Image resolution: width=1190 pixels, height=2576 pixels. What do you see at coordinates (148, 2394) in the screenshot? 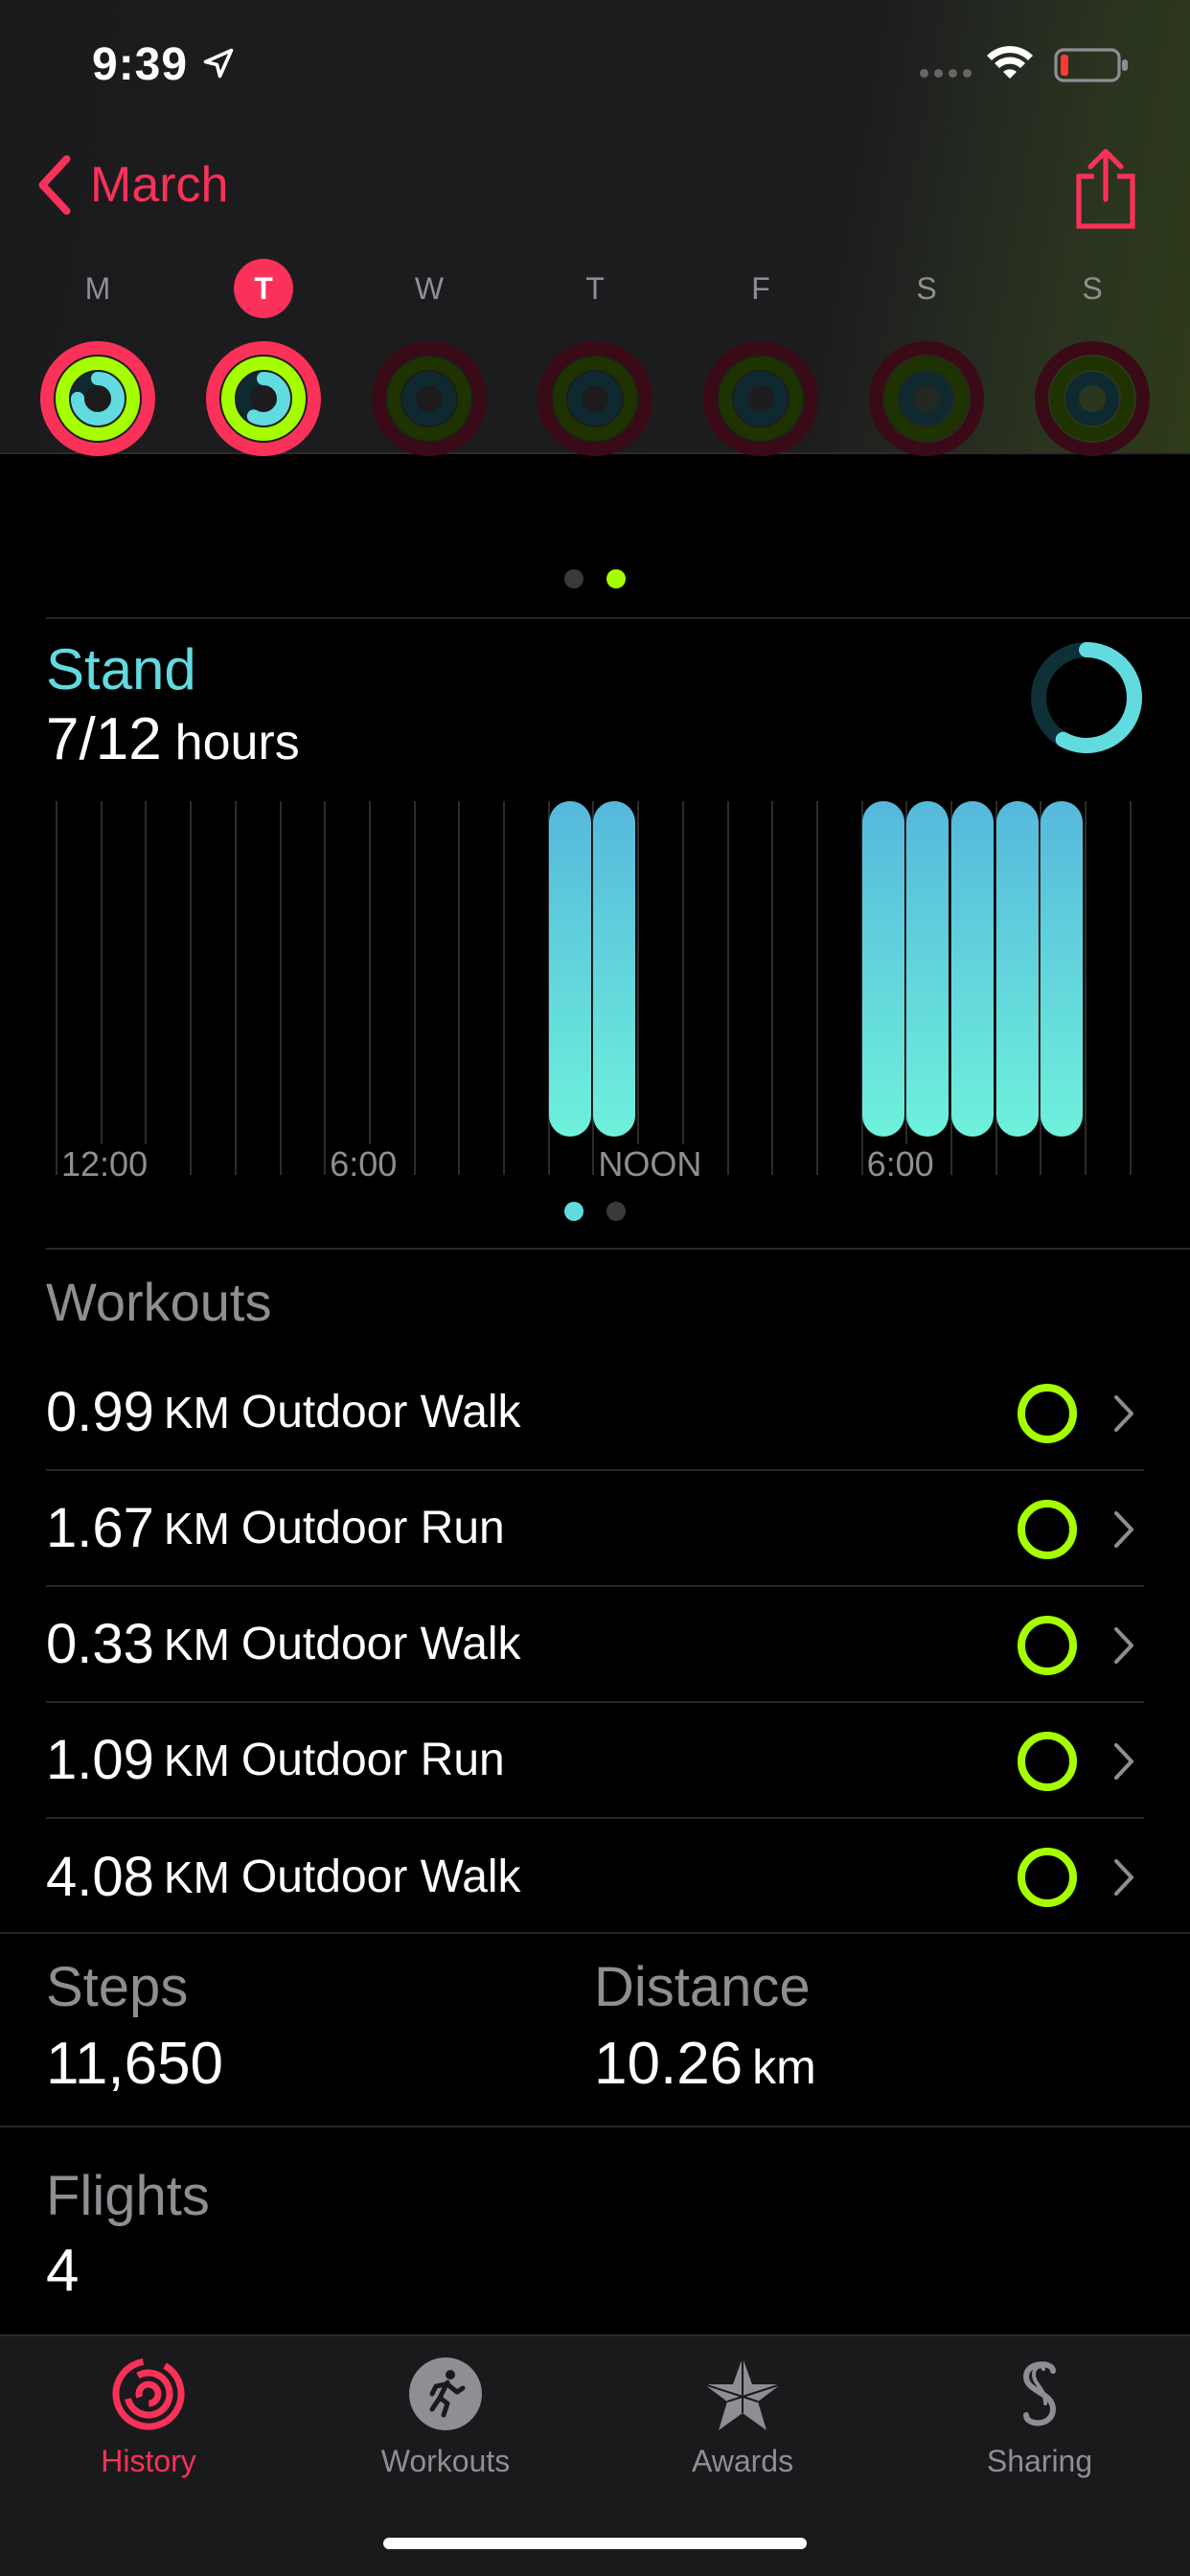
I see `activity-rings-icon` at bounding box center [148, 2394].